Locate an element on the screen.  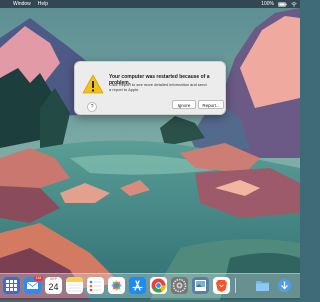
calendar-icon: SEP 24 is located at coordinates (53, 285).